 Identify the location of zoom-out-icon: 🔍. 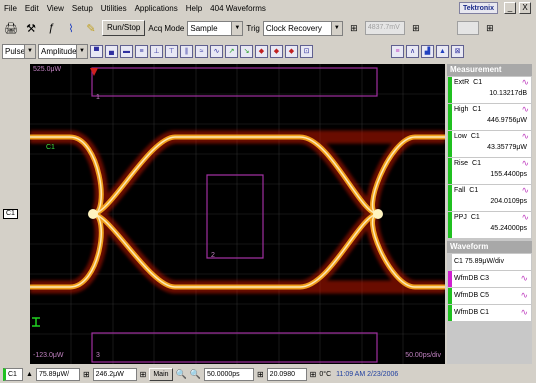
(195, 374).